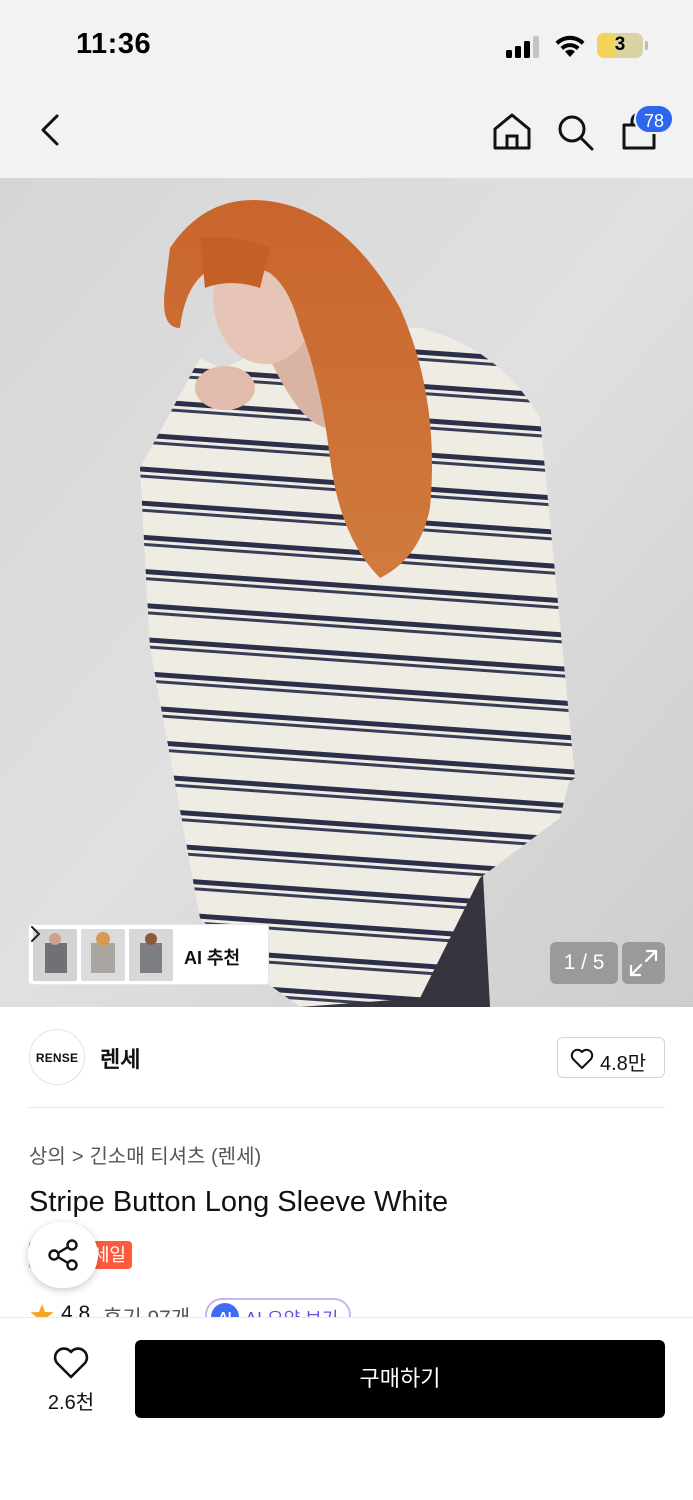 The image size is (693, 1500). I want to click on battery-level: 3, so click(620, 44).